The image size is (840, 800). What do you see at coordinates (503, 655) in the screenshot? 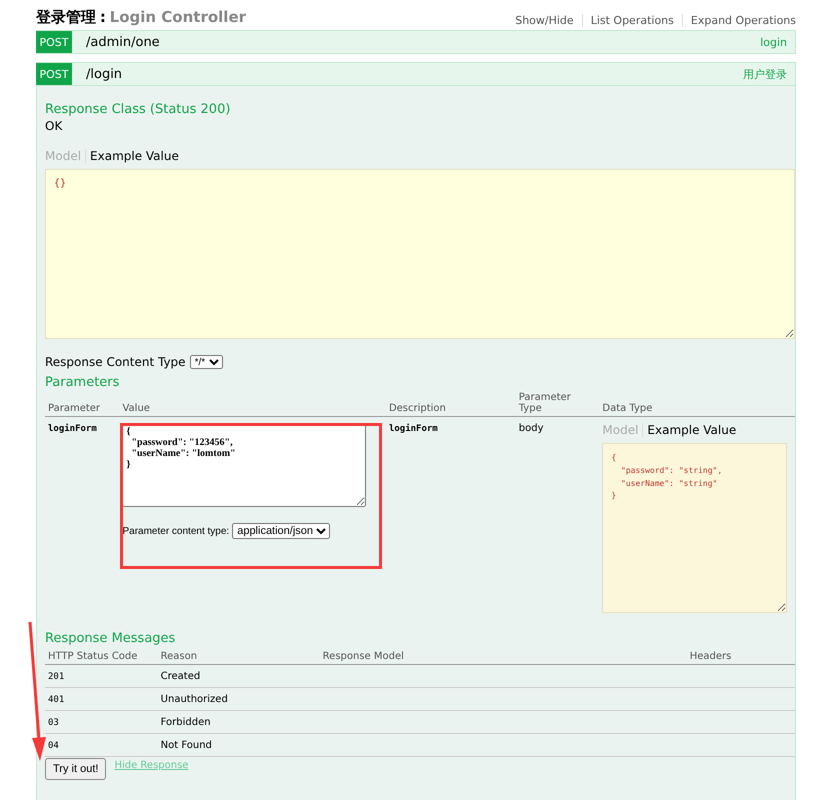
I see `column-header: Response Model` at bounding box center [503, 655].